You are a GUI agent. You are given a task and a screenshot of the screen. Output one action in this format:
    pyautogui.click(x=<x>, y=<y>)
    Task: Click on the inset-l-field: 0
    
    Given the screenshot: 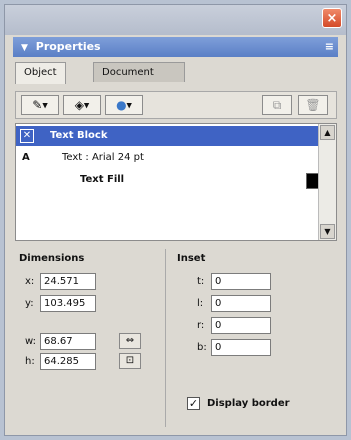 What is the action you would take?
    pyautogui.click(x=241, y=303)
    